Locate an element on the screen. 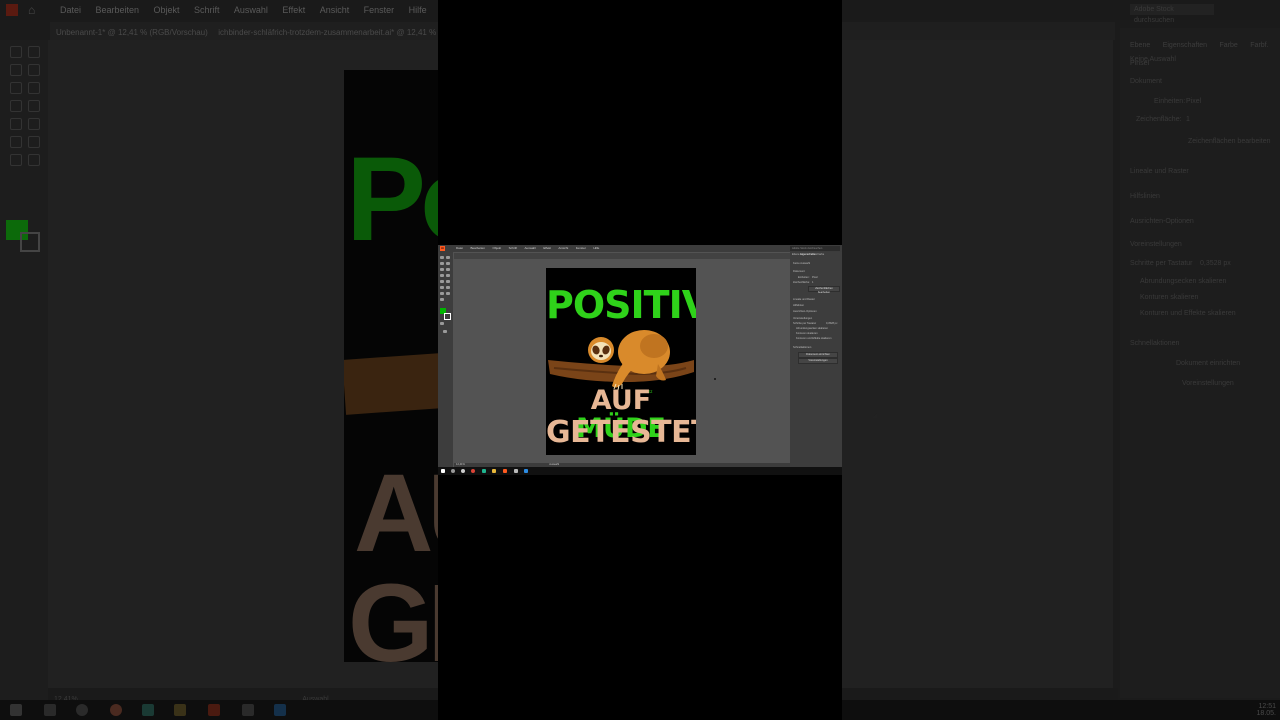 The height and width of the screenshot is (720, 1280). bg-illustrator-logo-icon is located at coordinates (12, 10).